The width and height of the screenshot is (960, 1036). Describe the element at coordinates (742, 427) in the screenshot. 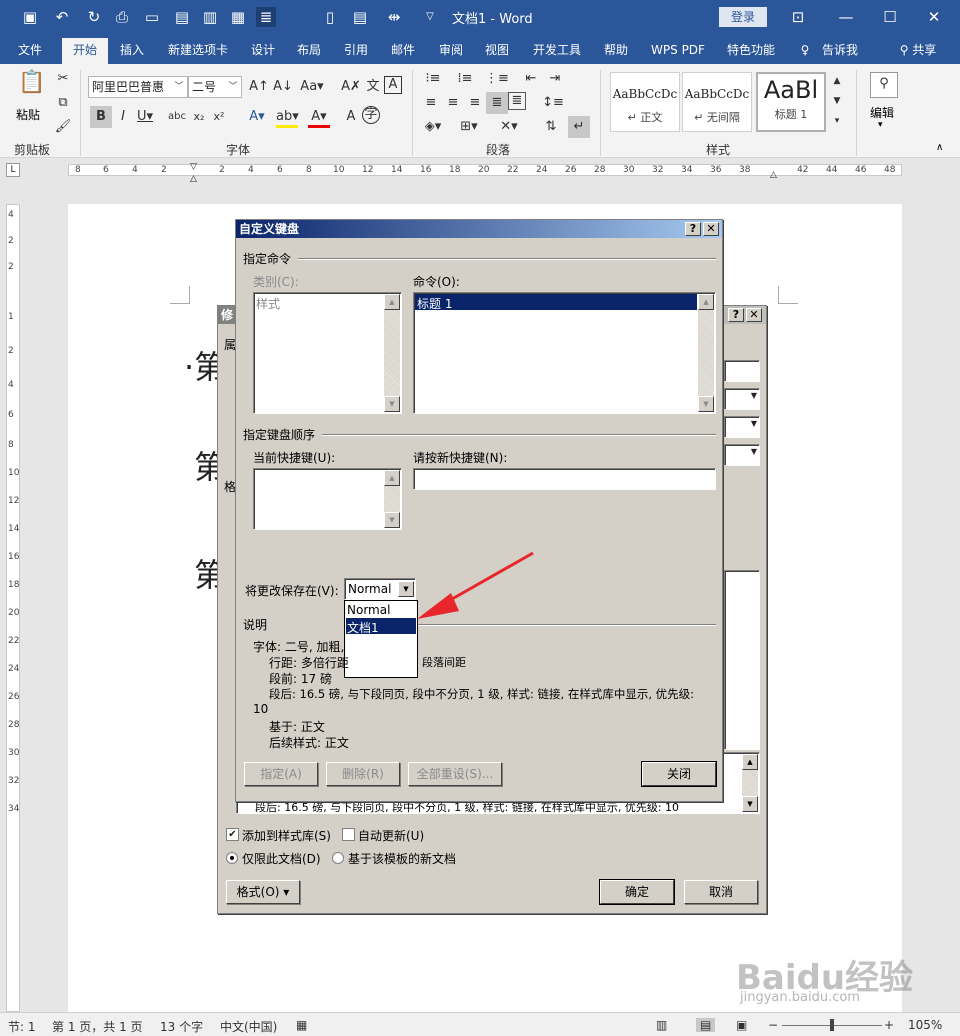

I see `based-on-combo: ▼` at that location.